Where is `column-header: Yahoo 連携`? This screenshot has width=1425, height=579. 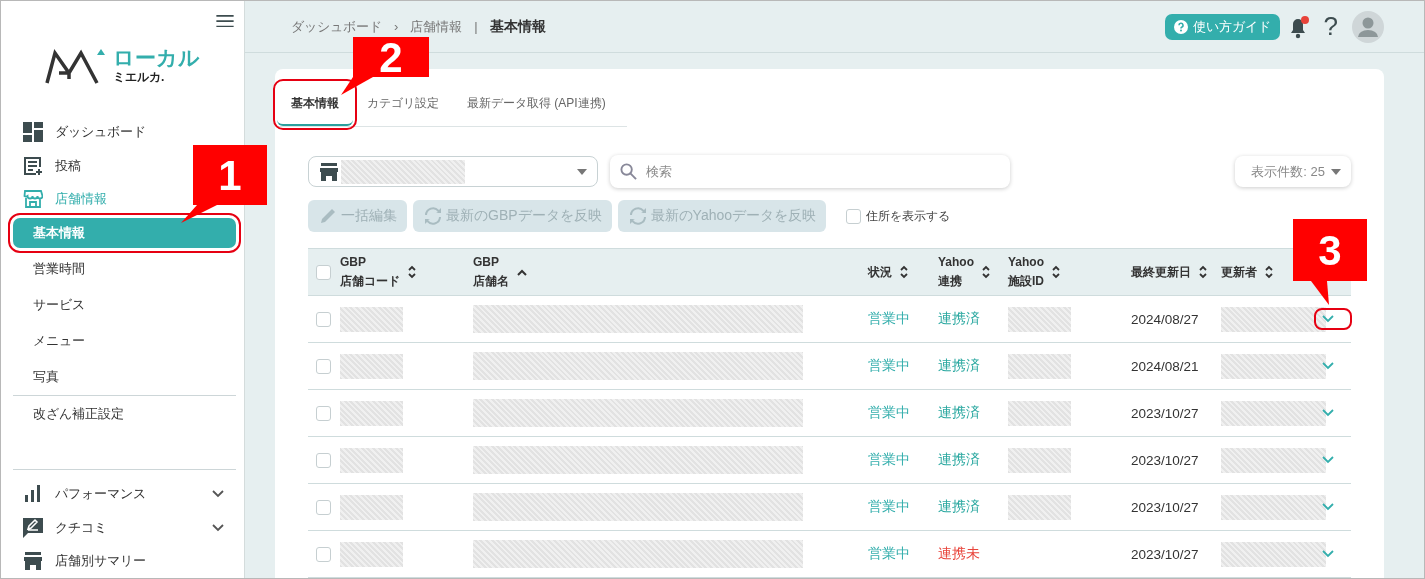 column-header: Yahoo 連携 is located at coordinates (956, 272).